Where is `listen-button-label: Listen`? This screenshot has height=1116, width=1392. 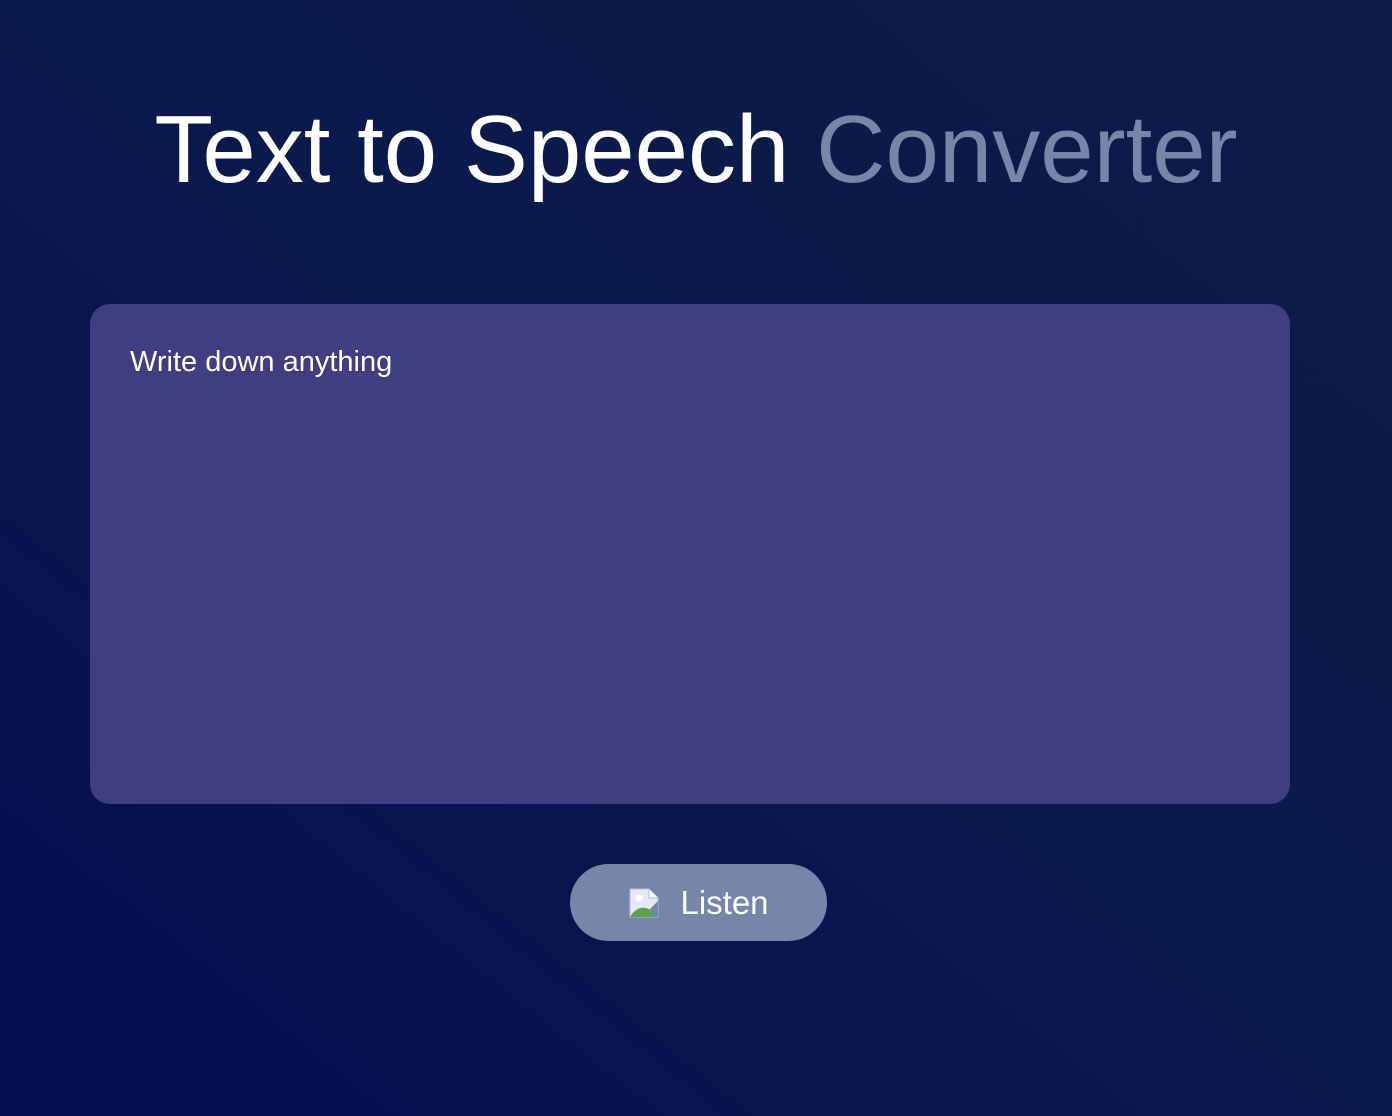 listen-button-label: Listen is located at coordinates (724, 902).